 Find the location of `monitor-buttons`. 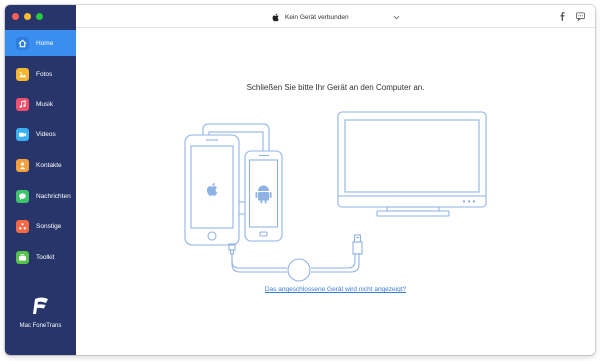

monitor-buttons is located at coordinates (469, 201).